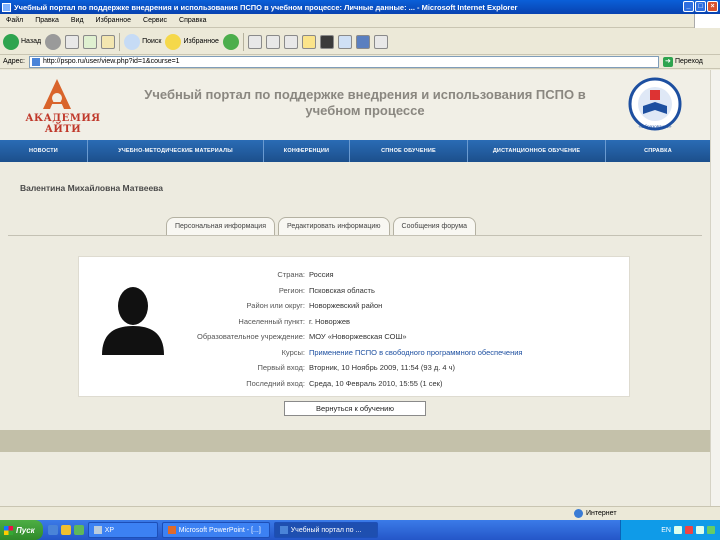 The width and height of the screenshot is (720, 540). I want to click on browser-toolbar: Назад Поиск Избранное, so click(360, 42).